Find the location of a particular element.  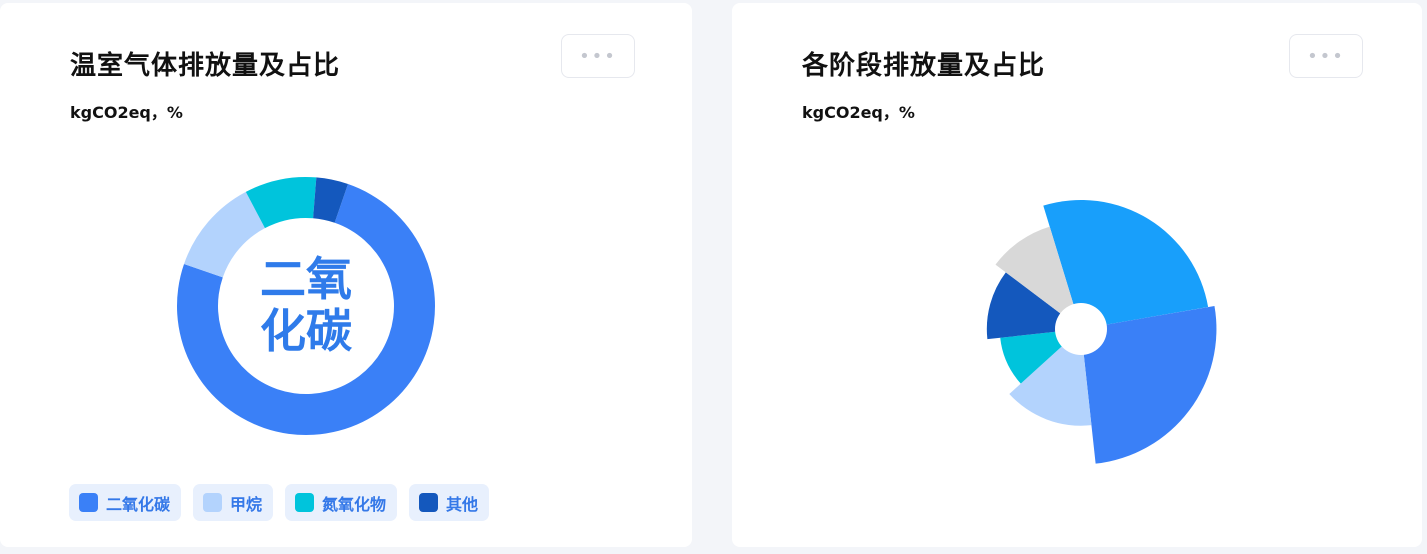

donut-center-label: 二氧 is located at coordinates (306, 279).